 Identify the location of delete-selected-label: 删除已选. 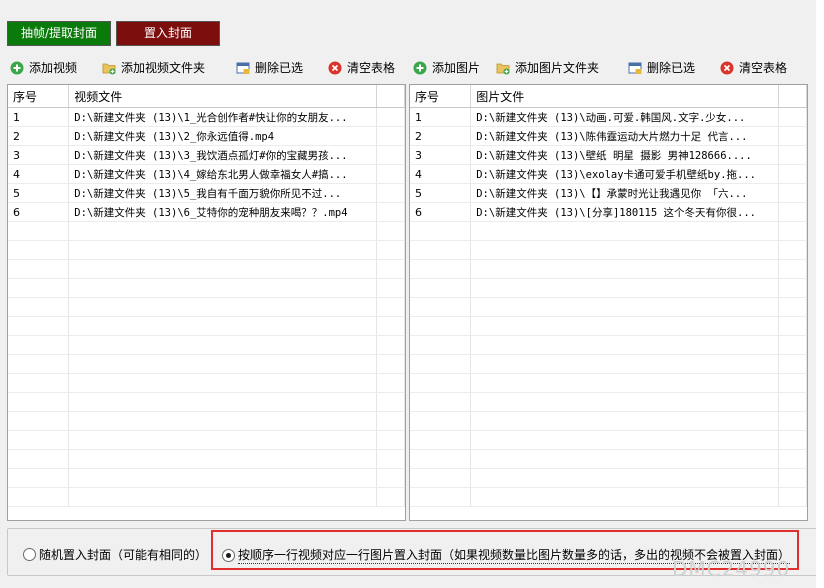
(671, 68).